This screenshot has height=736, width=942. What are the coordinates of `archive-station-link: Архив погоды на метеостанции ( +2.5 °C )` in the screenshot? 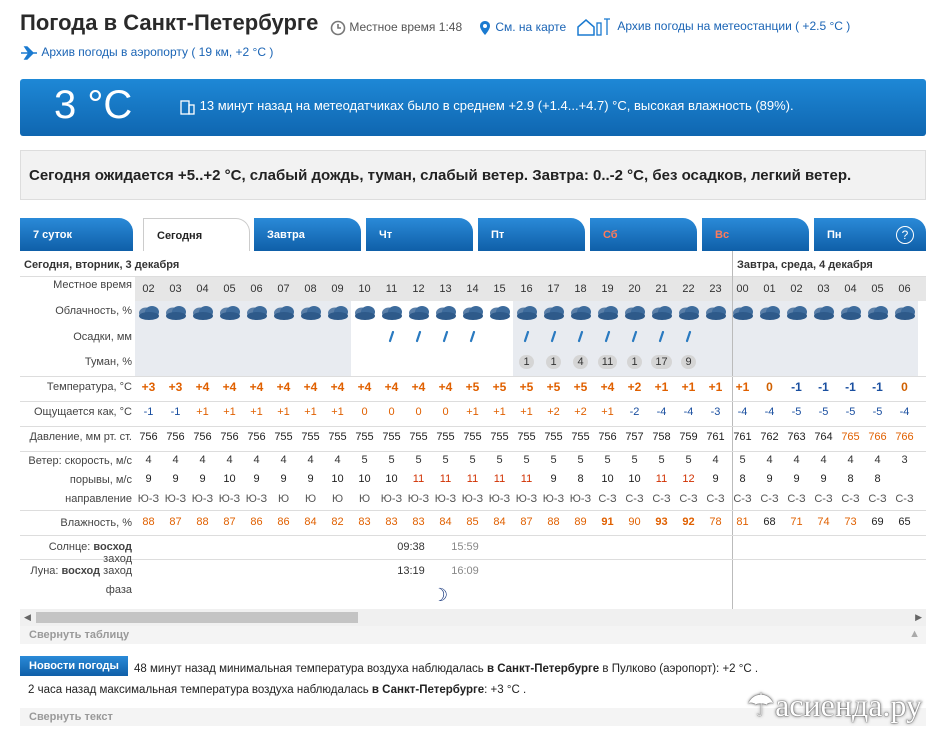 It's located at (713, 27).